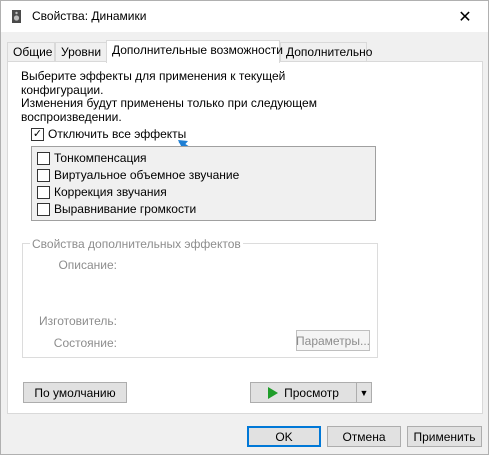 Image resolution: width=489 pixels, height=455 pixels. I want to click on vendor-label: Изготовитель:, so click(78, 321).